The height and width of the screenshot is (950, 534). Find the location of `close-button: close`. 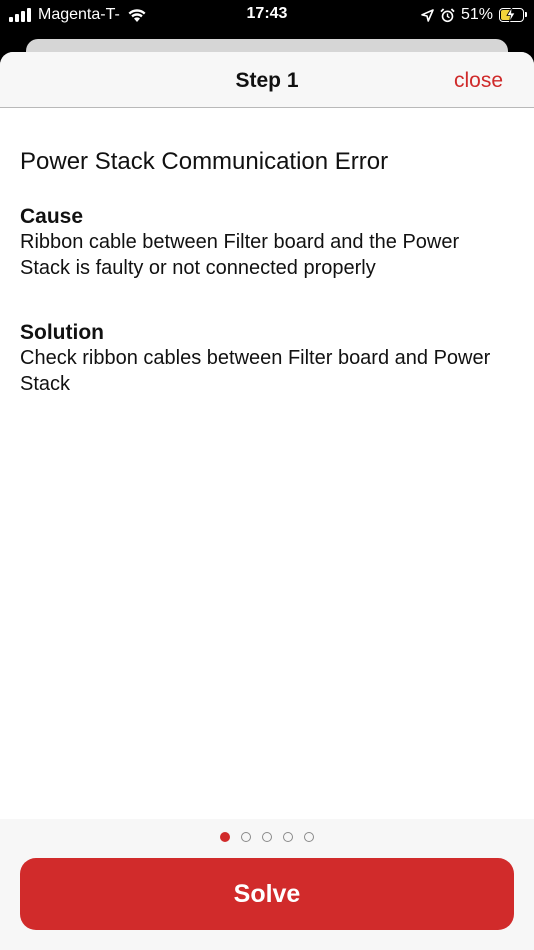

close-button: close is located at coordinates (478, 81).